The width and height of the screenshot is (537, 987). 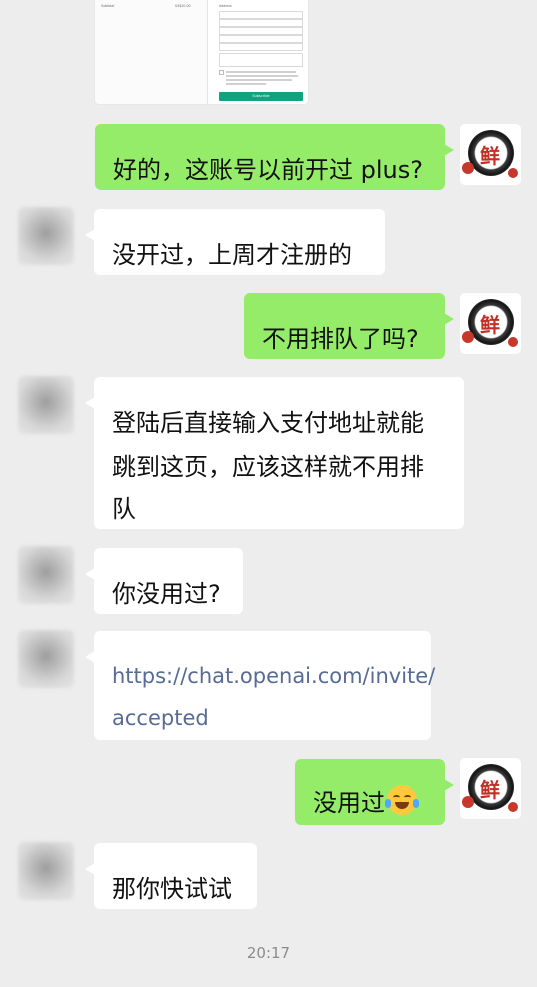 What do you see at coordinates (232, 255) in the screenshot?
I see `message-text: 没开过，上周才注册的` at bounding box center [232, 255].